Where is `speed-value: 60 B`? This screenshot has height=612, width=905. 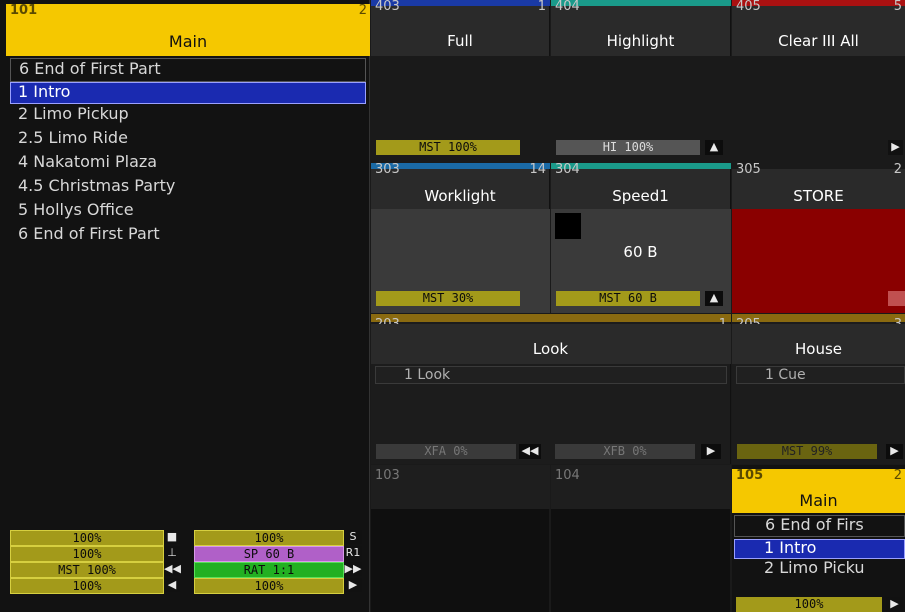 speed-value: 60 B is located at coordinates (640, 252).